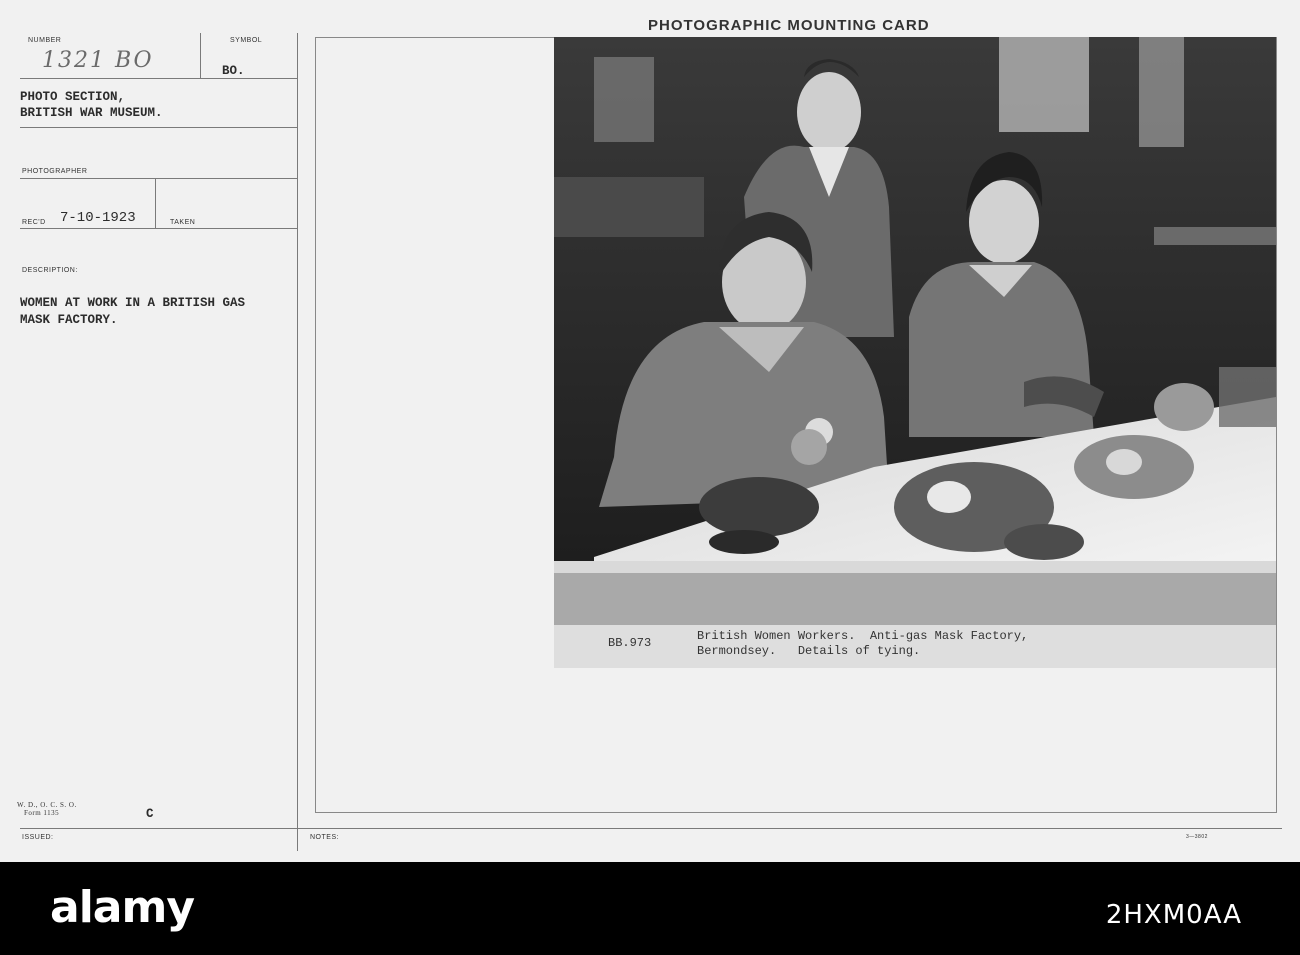 The image size is (1300, 955). I want to click on section-line-2: BRITISH WAR MUSEUM., so click(91, 113).